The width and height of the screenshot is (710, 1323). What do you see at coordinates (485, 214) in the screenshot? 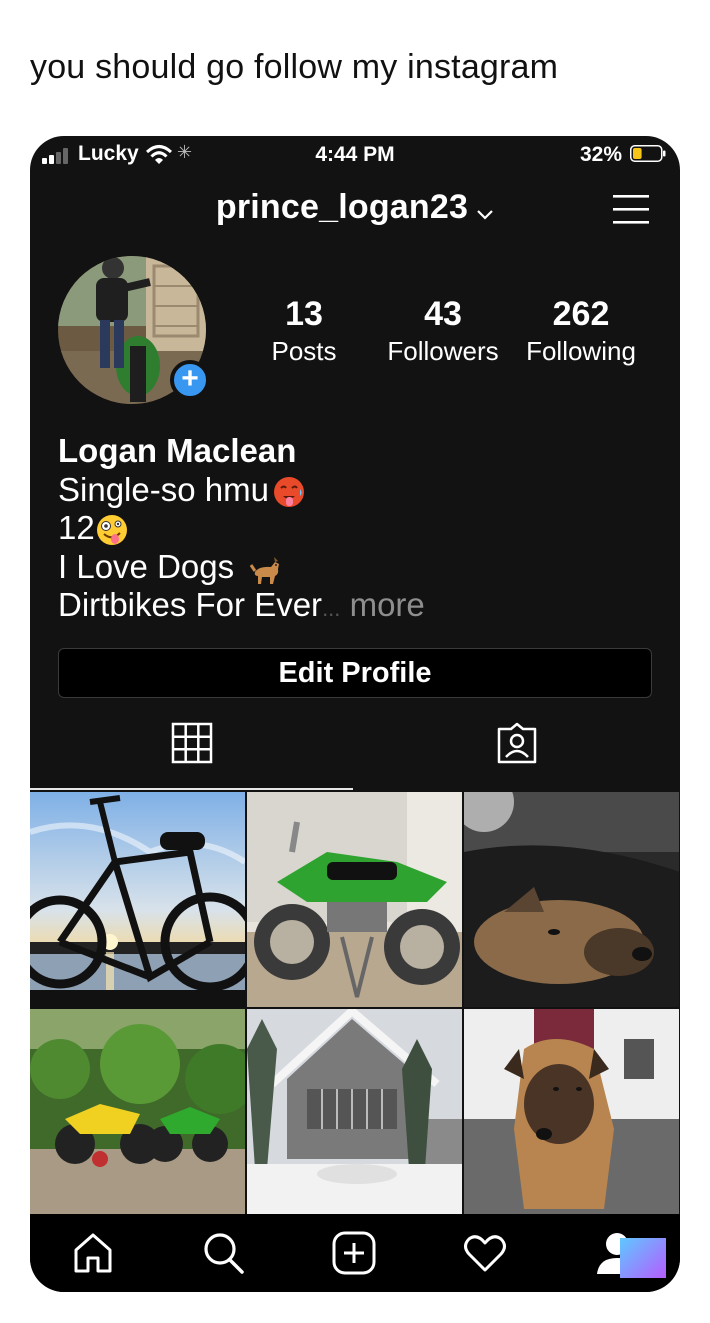
I see `chevron-down-icon` at bounding box center [485, 214].